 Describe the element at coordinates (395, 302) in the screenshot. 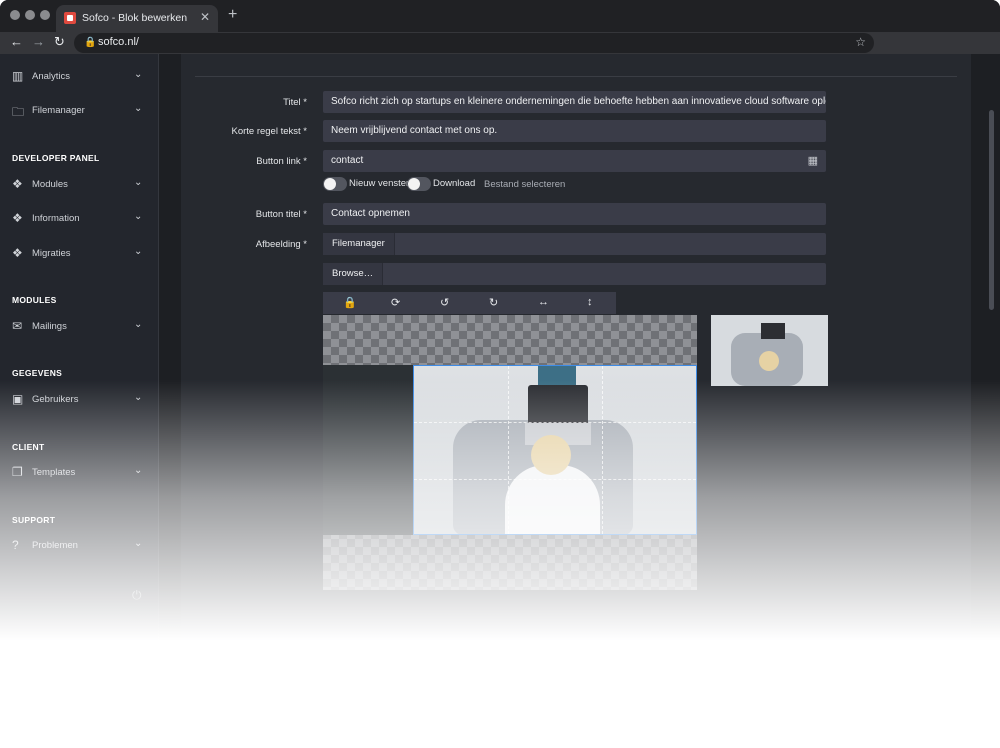

I see `reset-icon: ⟳` at that location.